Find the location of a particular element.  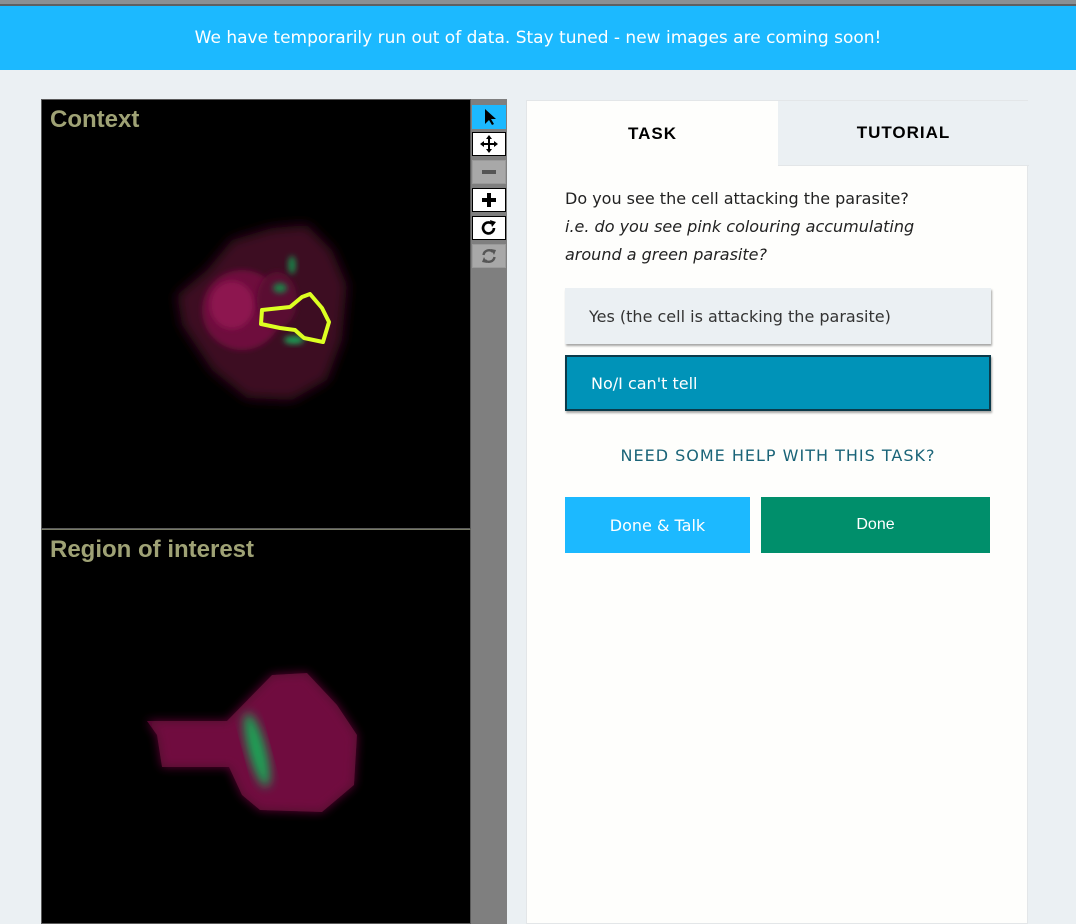

reset-button is located at coordinates (489, 256).